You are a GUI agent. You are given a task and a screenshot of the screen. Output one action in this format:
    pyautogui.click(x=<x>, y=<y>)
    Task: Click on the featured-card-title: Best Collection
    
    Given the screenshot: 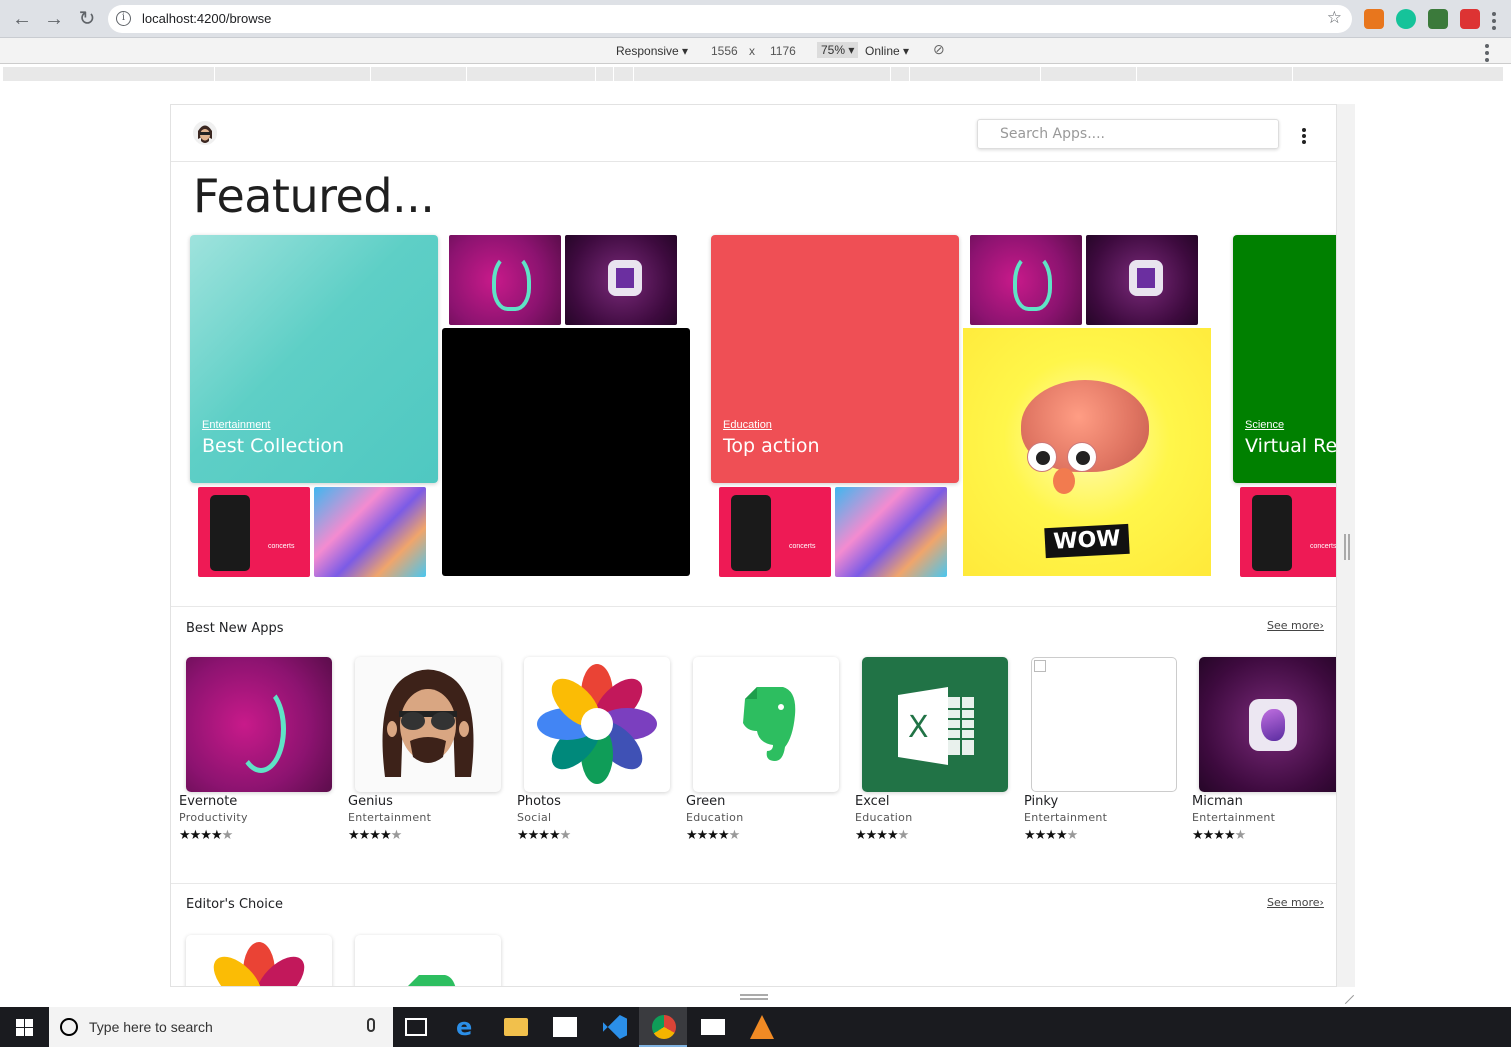 What is the action you would take?
    pyautogui.click(x=273, y=446)
    